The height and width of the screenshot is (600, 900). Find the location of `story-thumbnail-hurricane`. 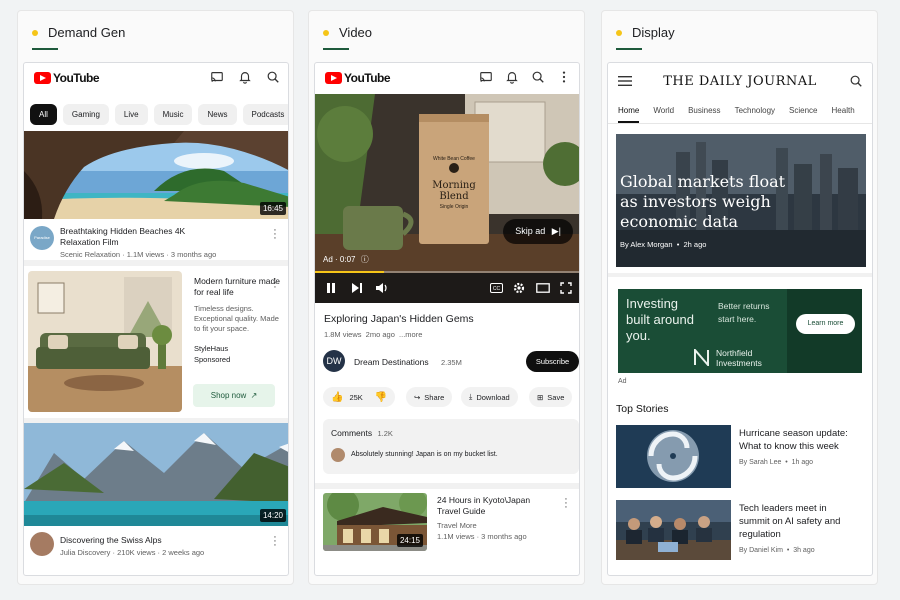

story-thumbnail-hurricane is located at coordinates (673, 456).